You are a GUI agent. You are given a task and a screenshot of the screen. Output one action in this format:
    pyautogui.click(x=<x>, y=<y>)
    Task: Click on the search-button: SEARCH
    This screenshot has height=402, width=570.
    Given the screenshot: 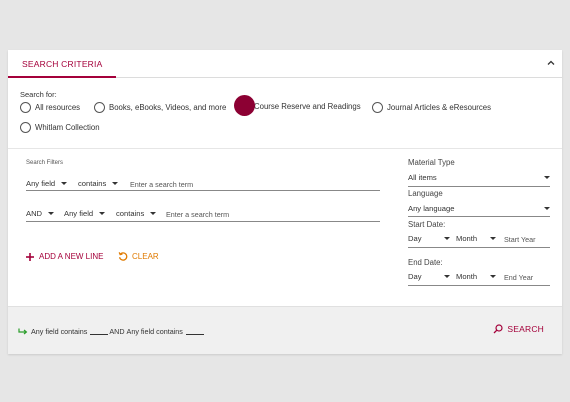 What is the action you would take?
    pyautogui.click(x=518, y=329)
    